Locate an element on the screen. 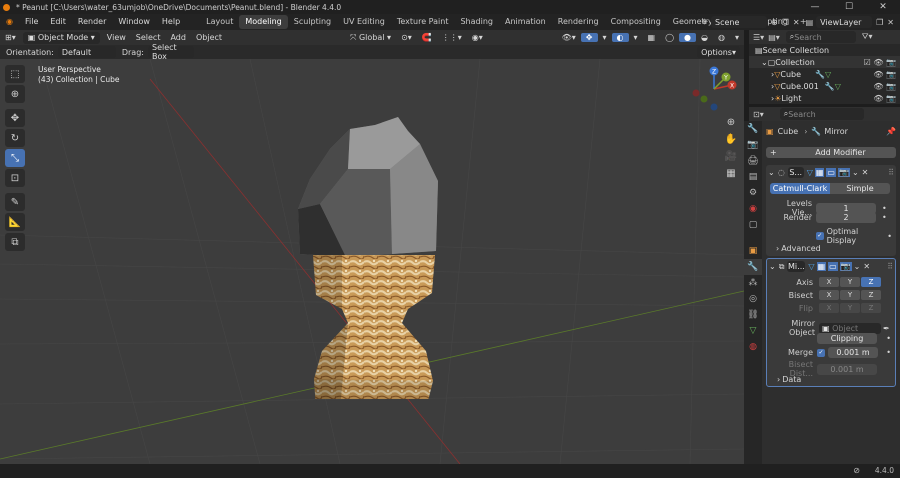 Image resolution: width=900 pixels, height=478 pixels. shading-dropdown-icon: ▾ is located at coordinates (737, 37).